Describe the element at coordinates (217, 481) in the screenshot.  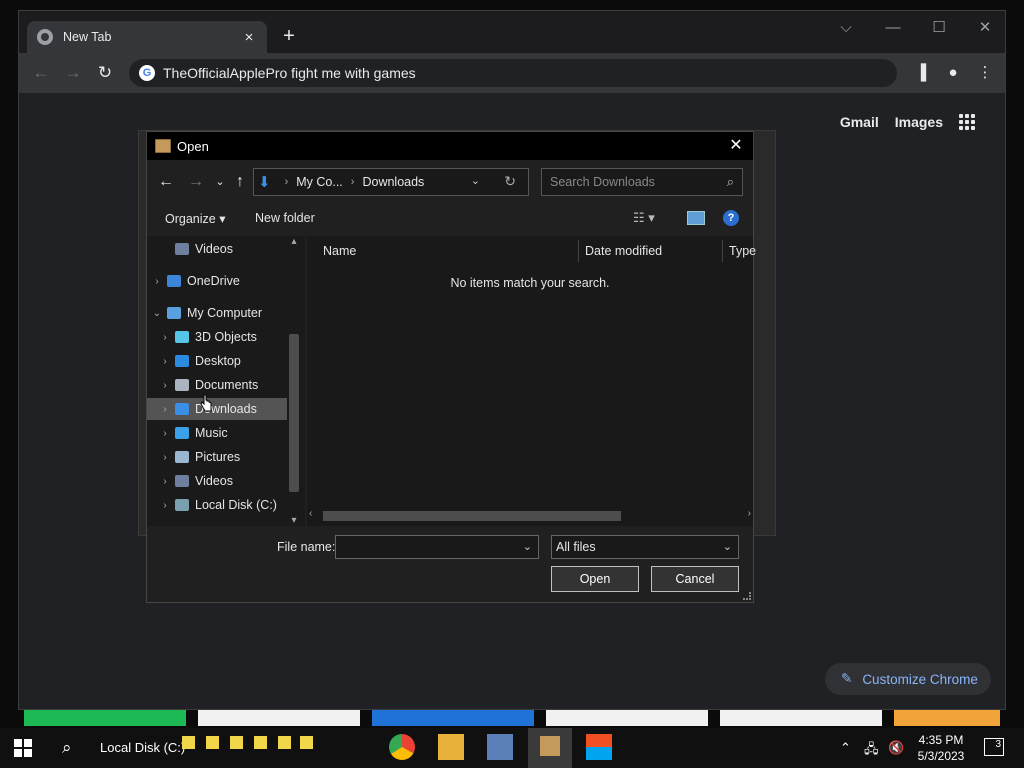
I see `tree-item-videos: › Videos` at that location.